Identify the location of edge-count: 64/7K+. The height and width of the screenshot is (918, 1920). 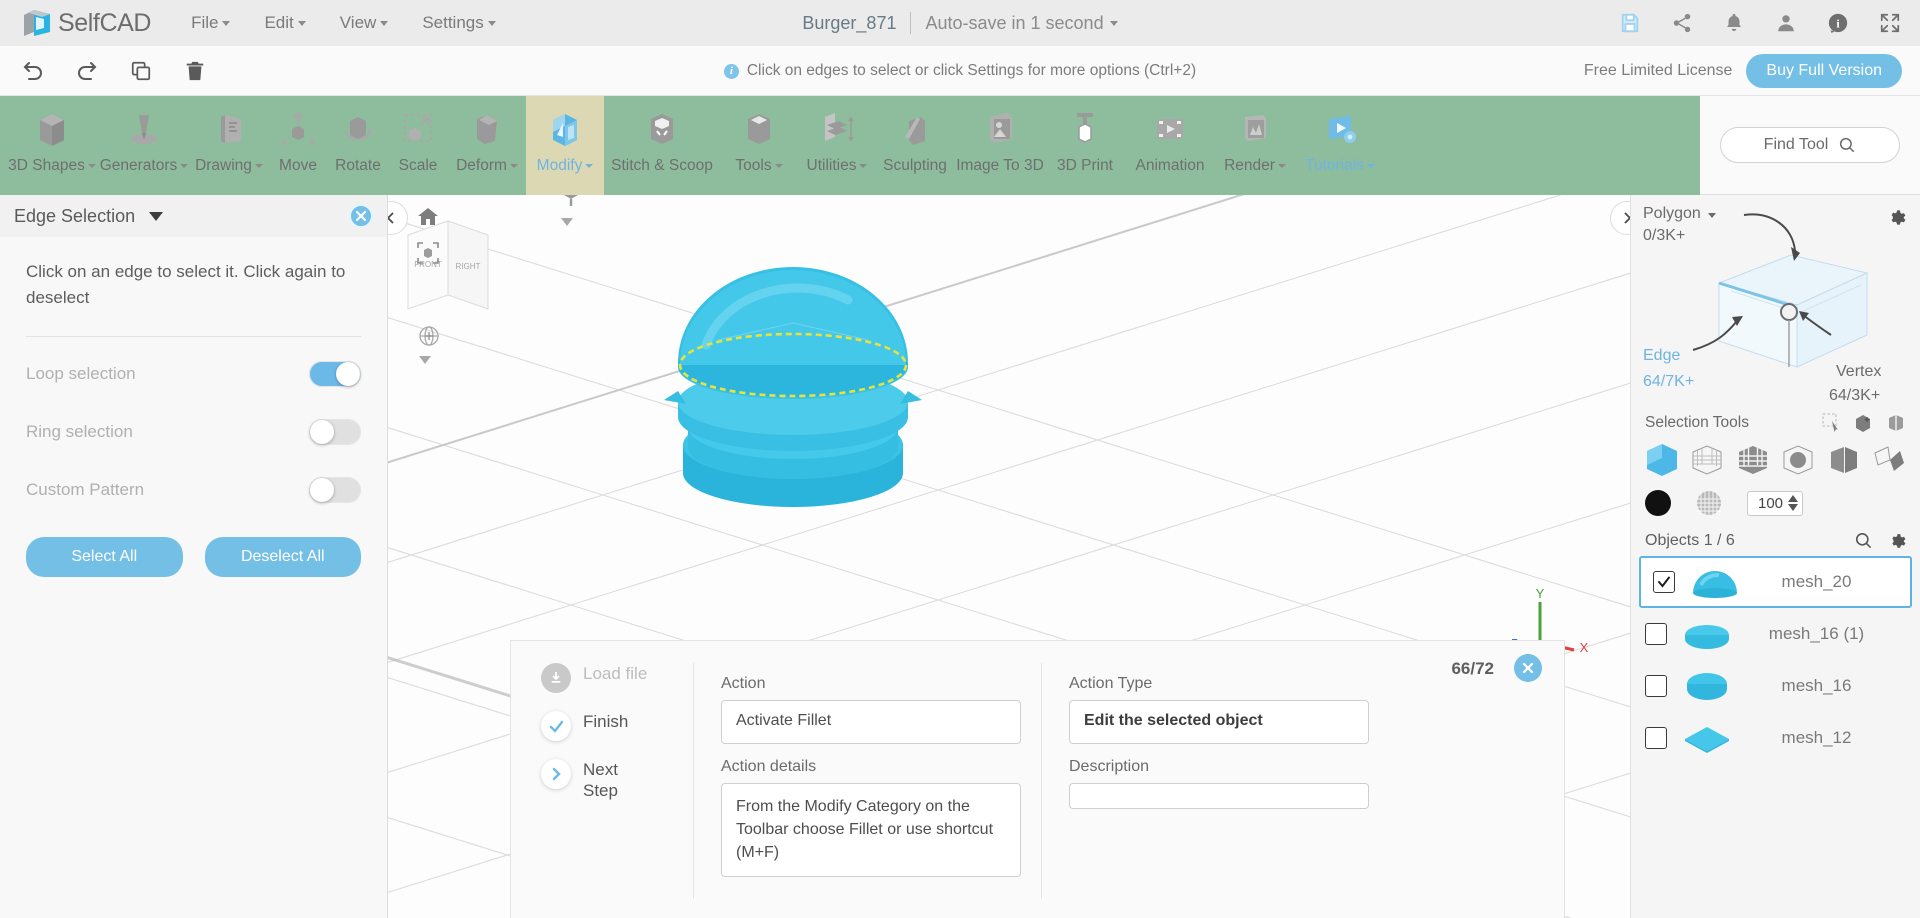
(1669, 381).